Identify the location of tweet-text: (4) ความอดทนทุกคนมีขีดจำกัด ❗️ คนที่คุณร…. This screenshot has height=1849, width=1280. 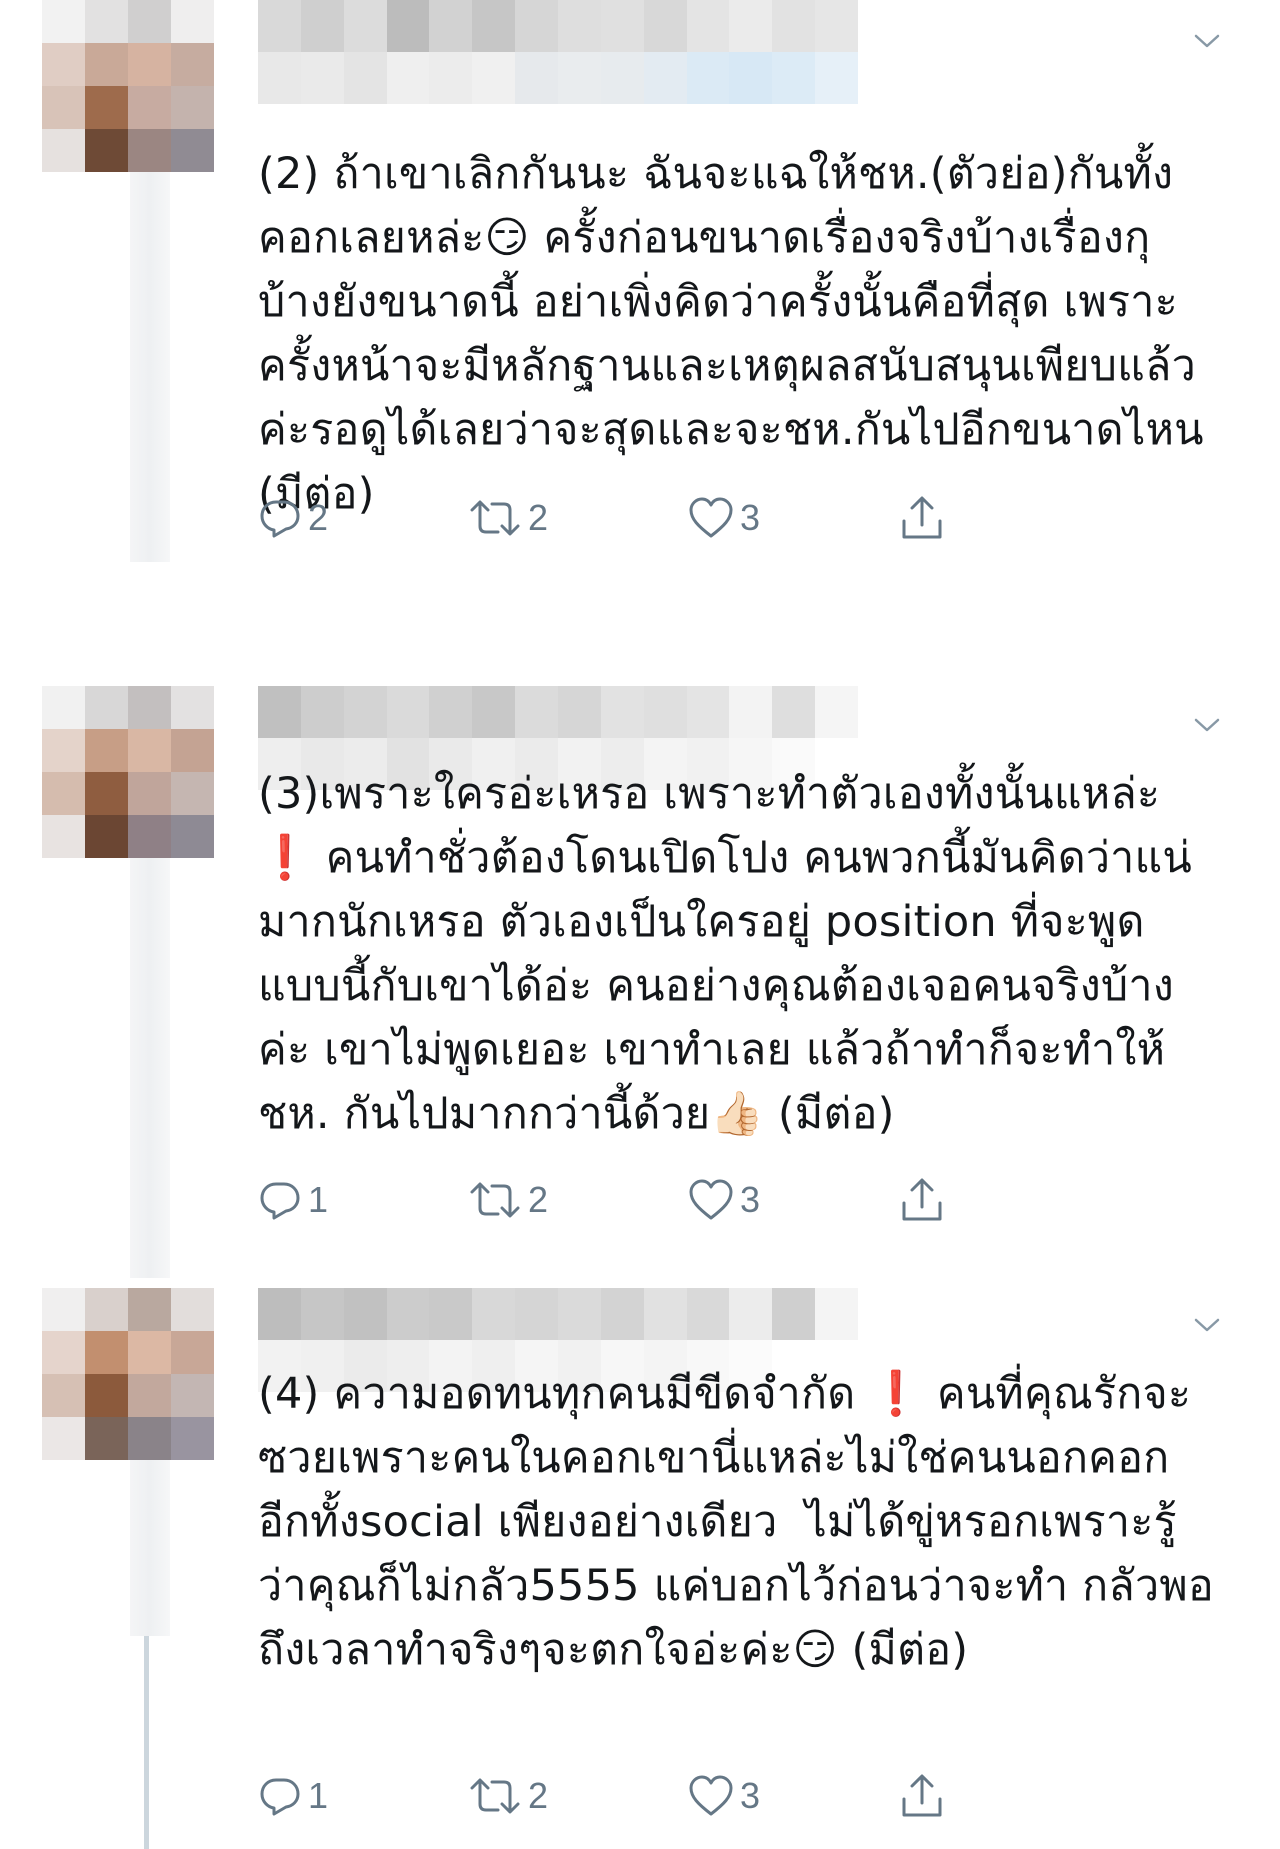
(736, 1522).